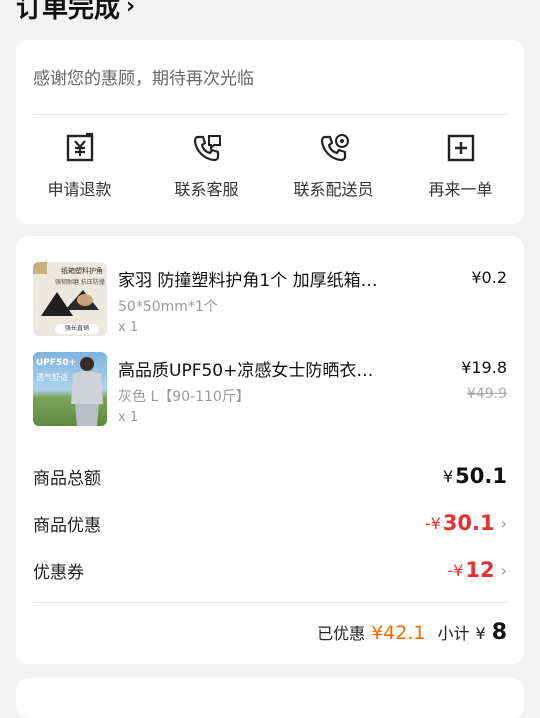 The height and width of the screenshot is (718, 540). What do you see at coordinates (460, 148) in the screenshot?
I see `reorder-icon` at bounding box center [460, 148].